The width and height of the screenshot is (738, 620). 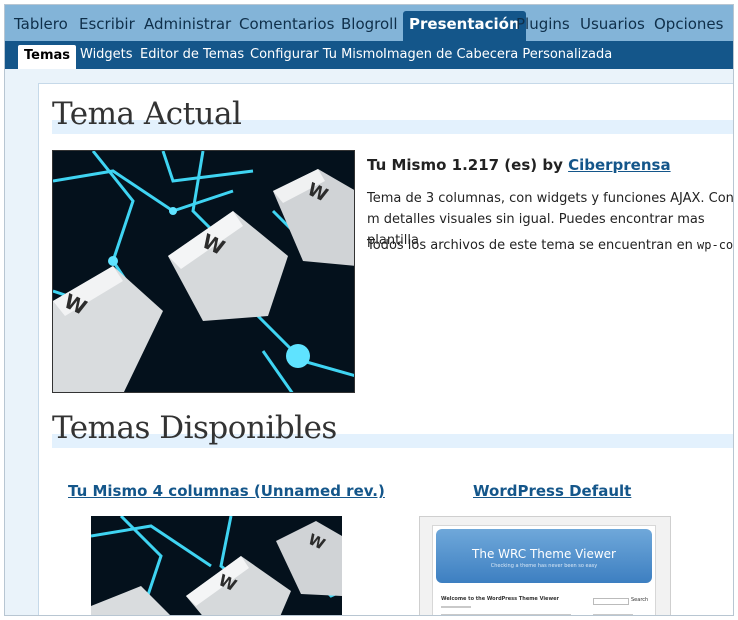 What do you see at coordinates (543, 23) in the screenshot?
I see `menu-plugins: Plugins` at bounding box center [543, 23].